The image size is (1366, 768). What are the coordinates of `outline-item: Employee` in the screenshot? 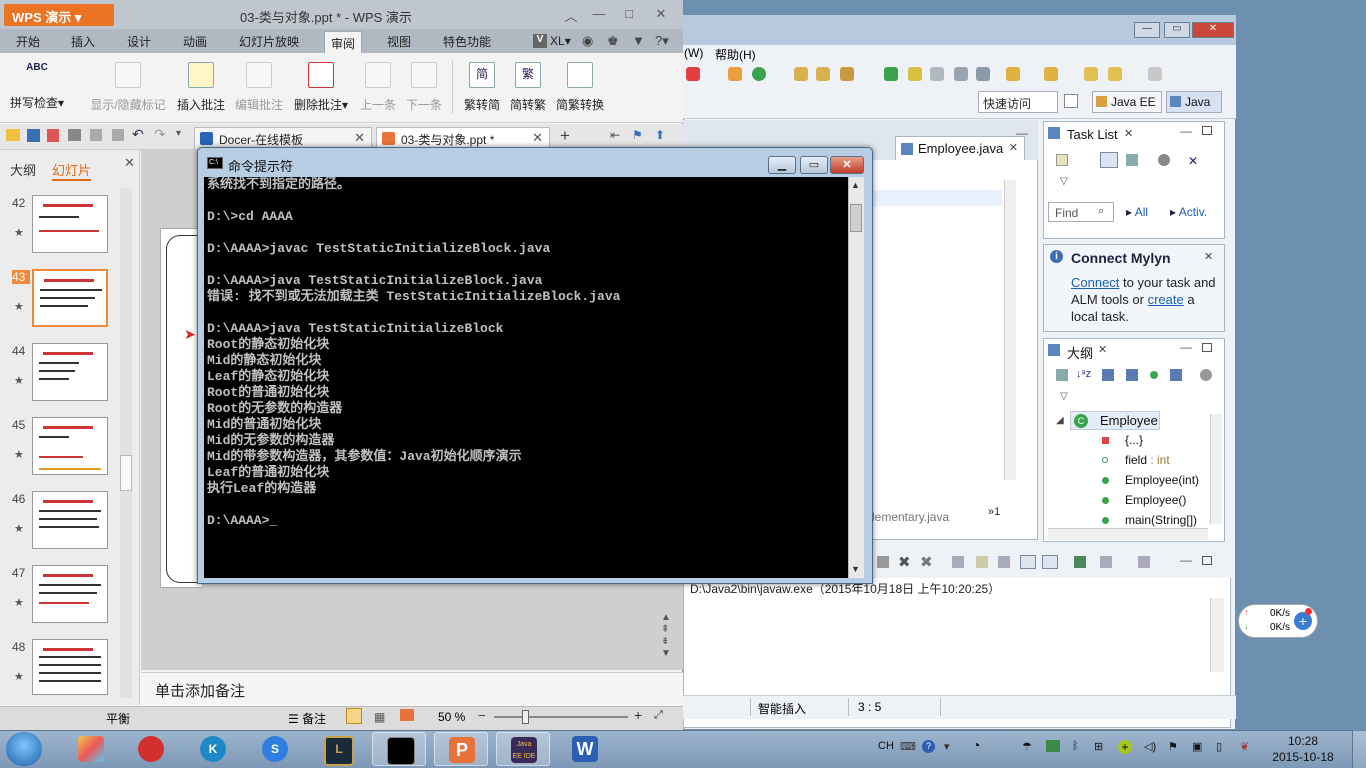 It's located at (1129, 420).